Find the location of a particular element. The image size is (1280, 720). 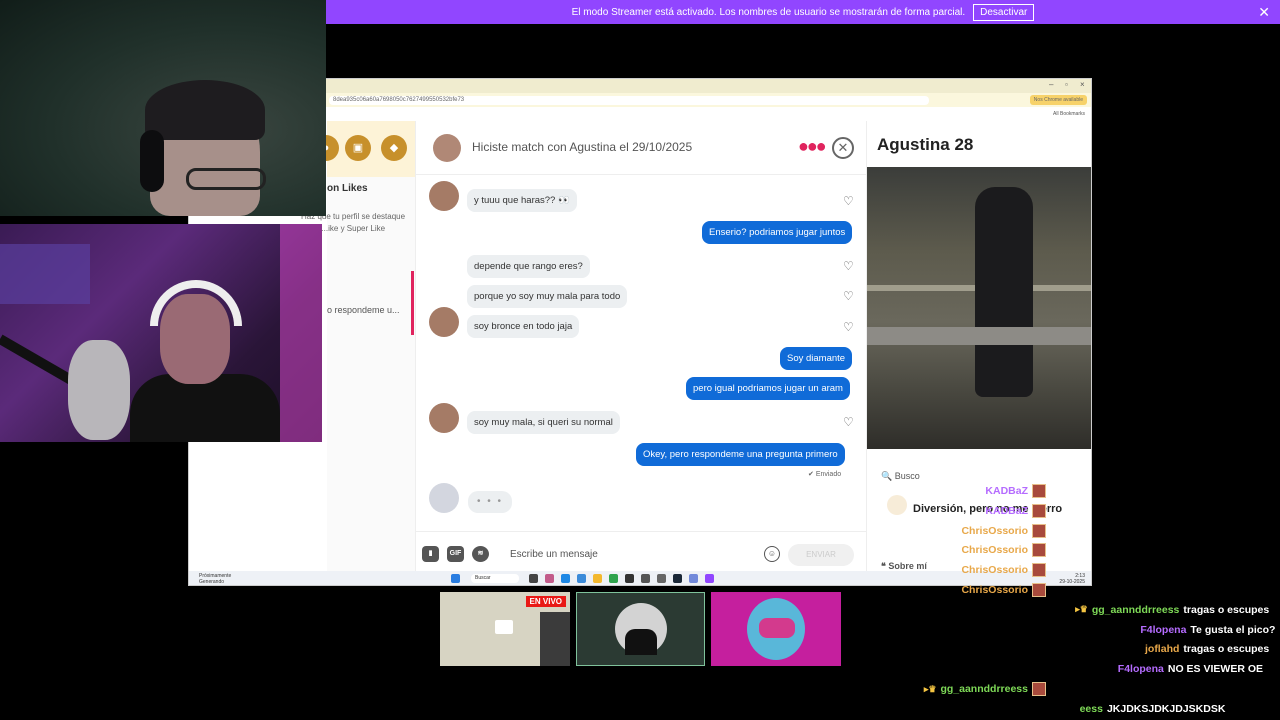

close-chat-icon: ✕ is located at coordinates (843, 148).